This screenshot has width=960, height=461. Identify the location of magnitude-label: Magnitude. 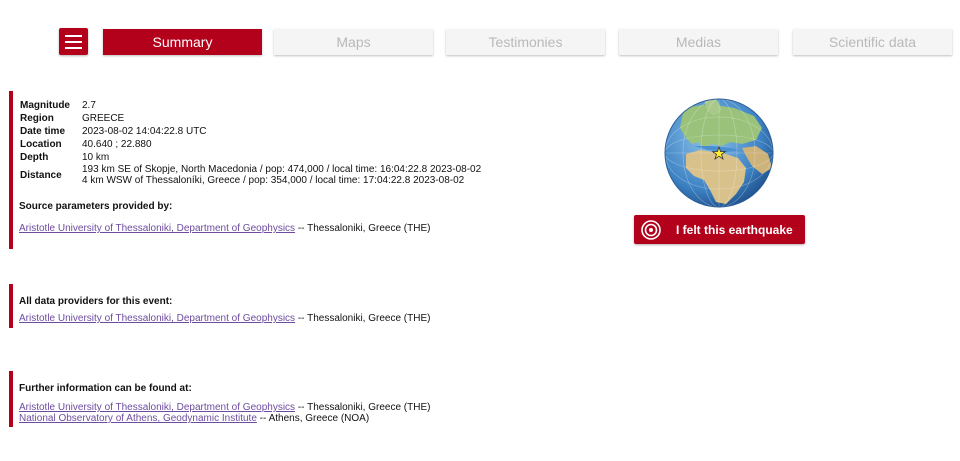
(45, 105).